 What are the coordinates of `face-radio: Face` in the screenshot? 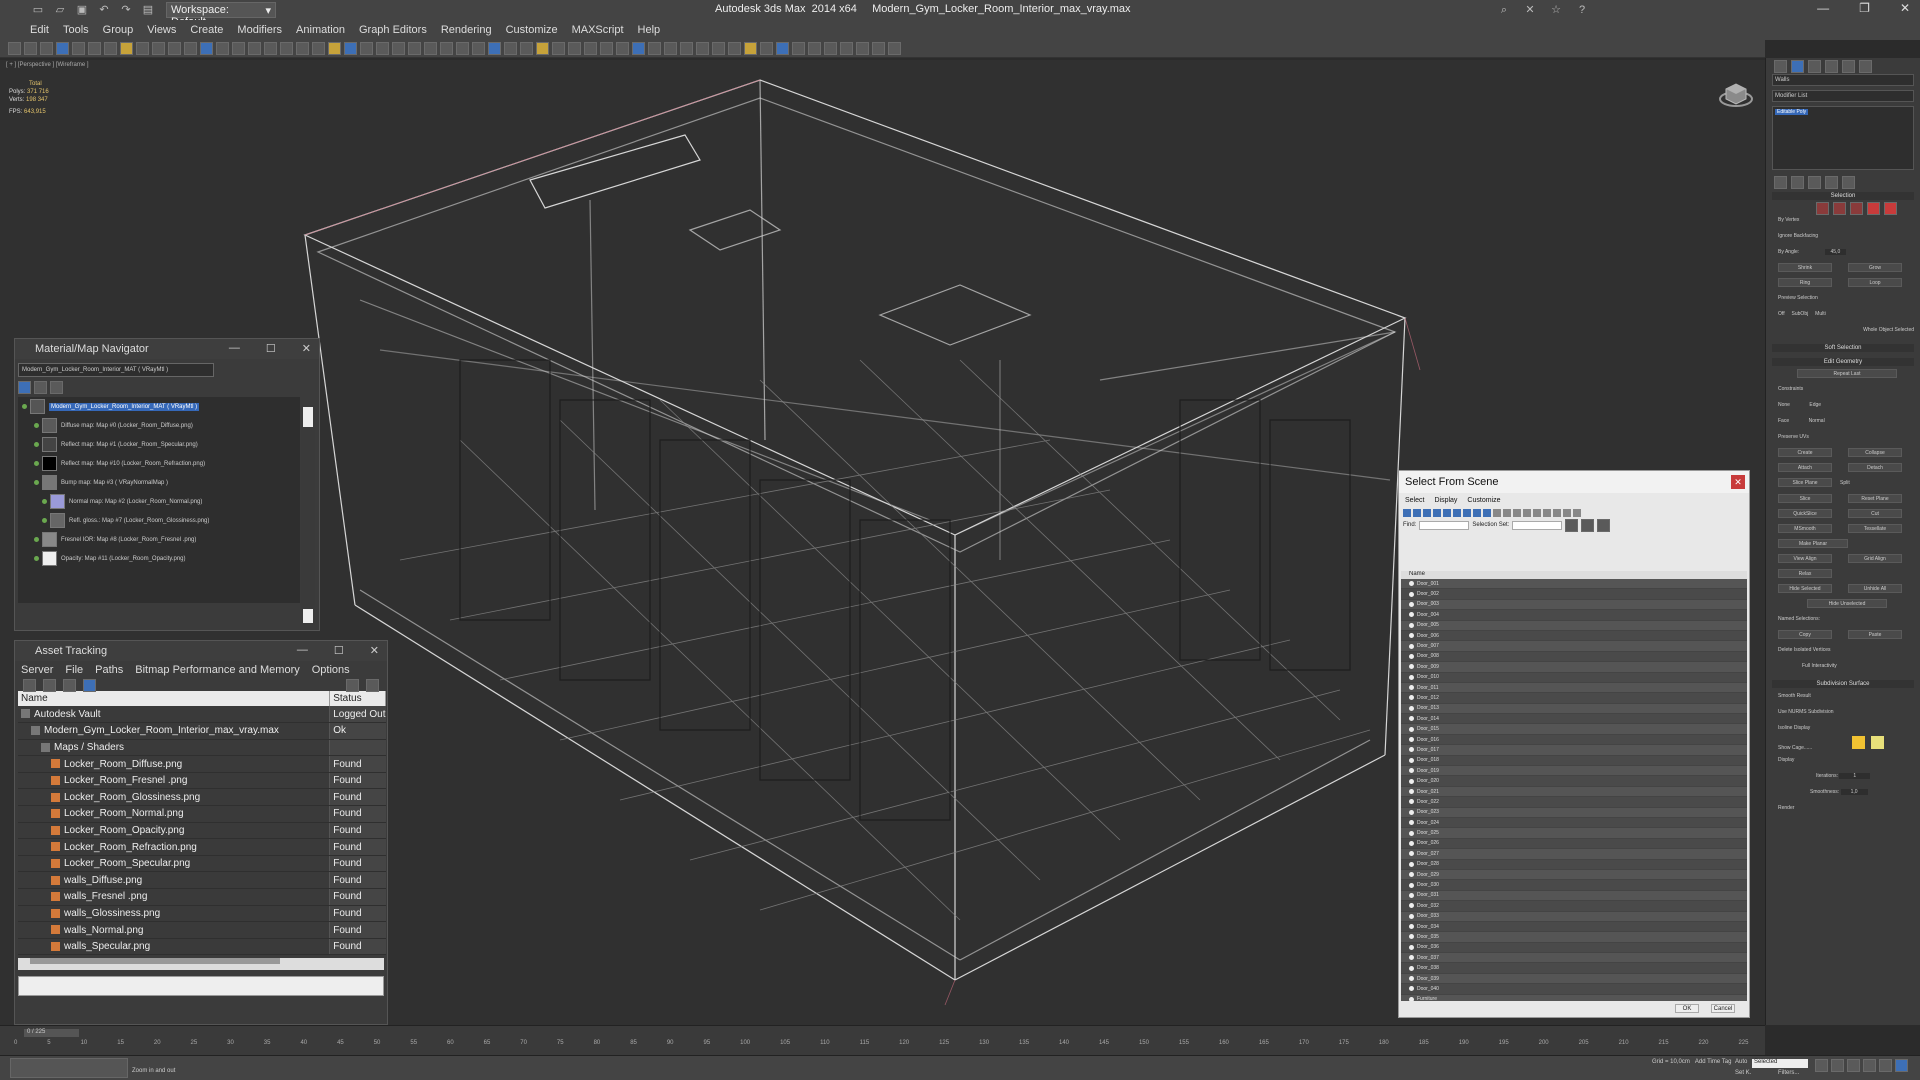 It's located at (1783, 421).